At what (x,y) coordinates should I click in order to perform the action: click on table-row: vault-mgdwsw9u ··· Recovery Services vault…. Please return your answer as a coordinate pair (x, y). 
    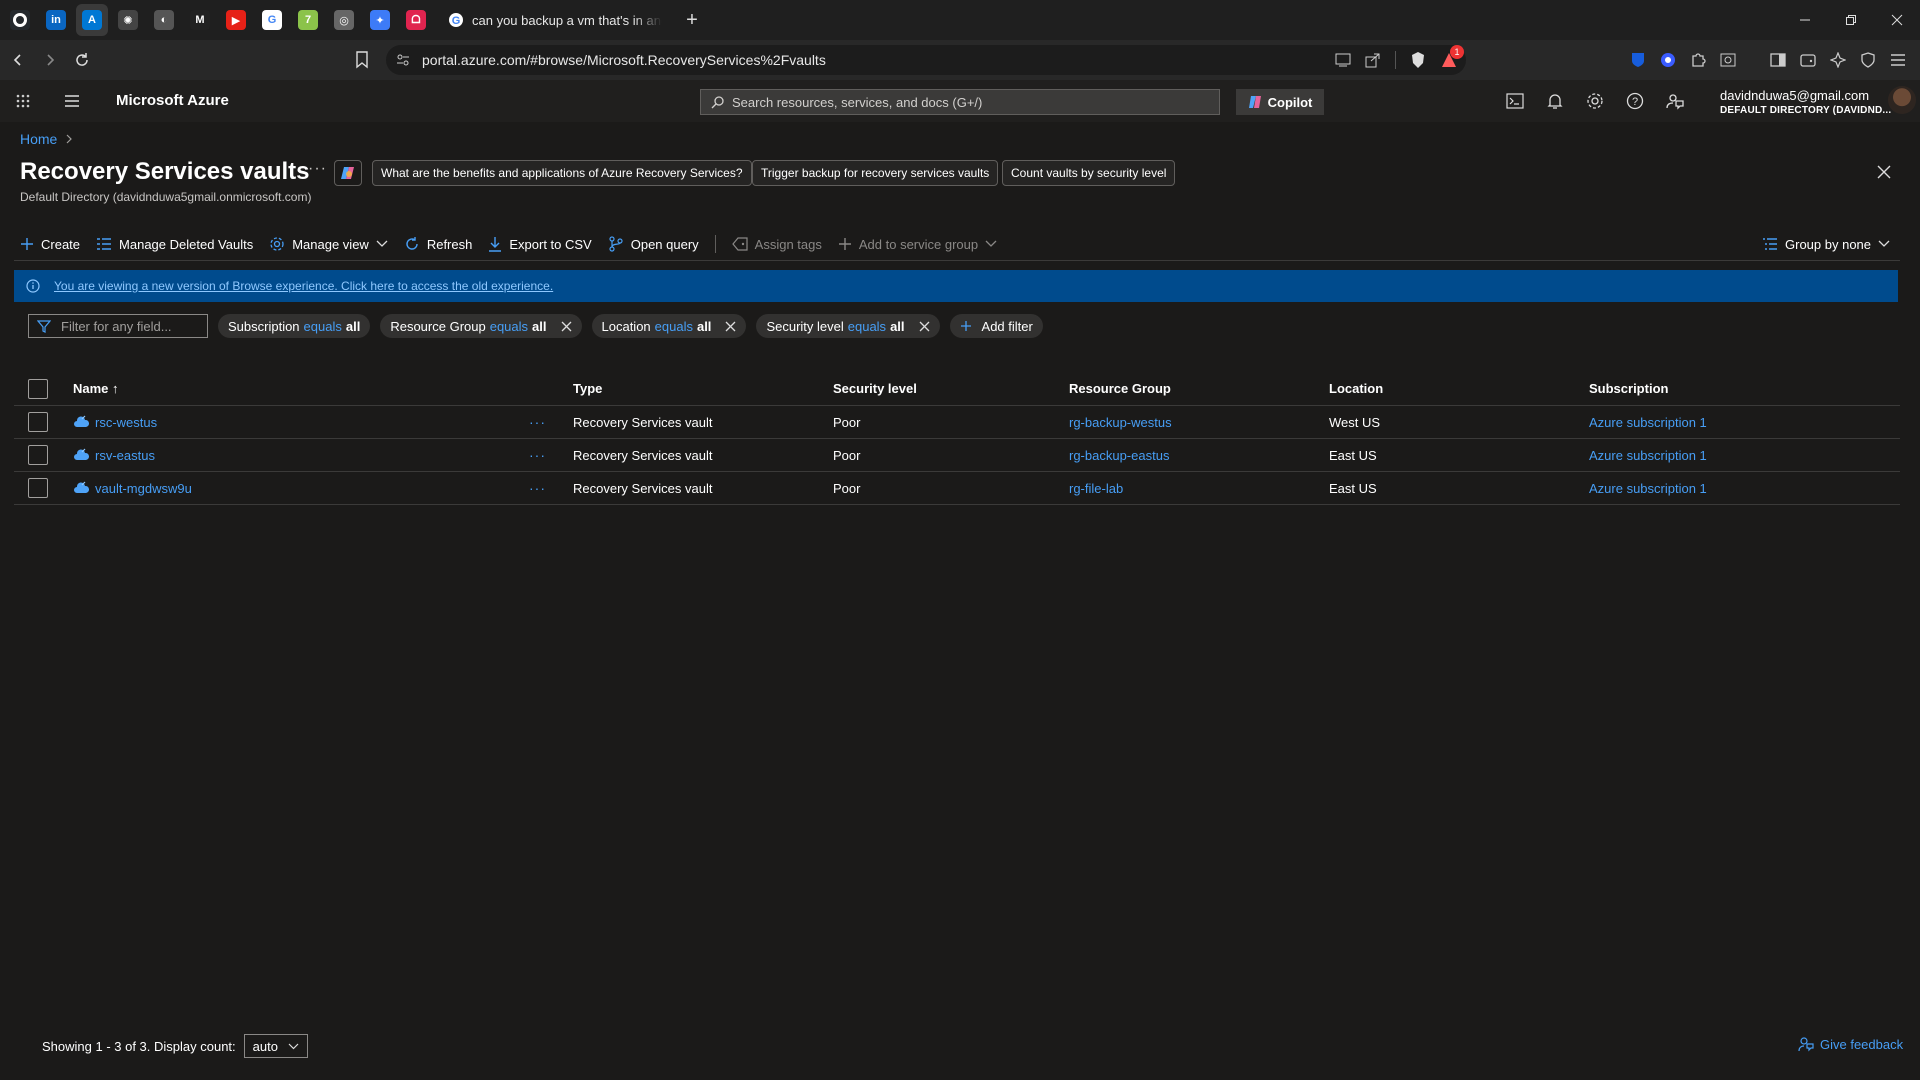
    Looking at the image, I should click on (957, 488).